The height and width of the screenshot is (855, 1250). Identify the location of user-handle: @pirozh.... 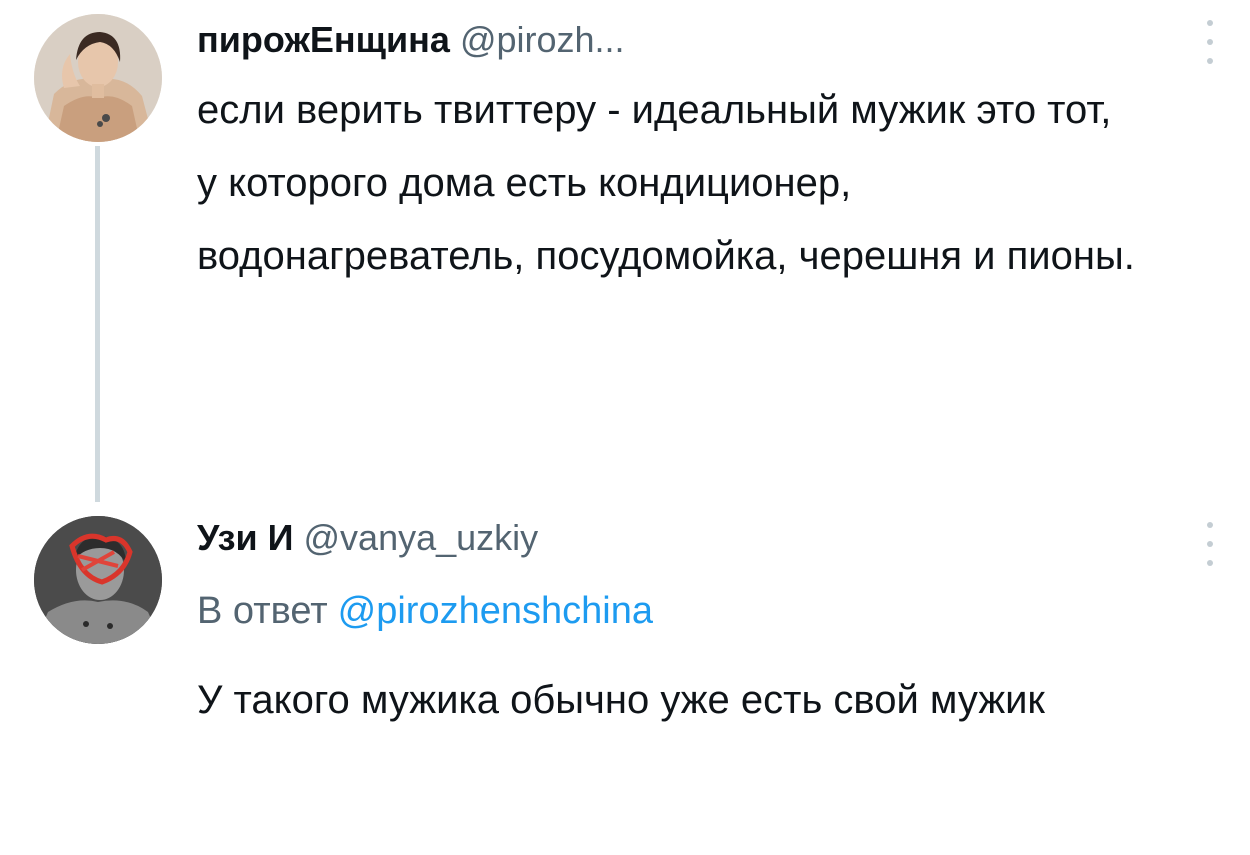
(542, 39).